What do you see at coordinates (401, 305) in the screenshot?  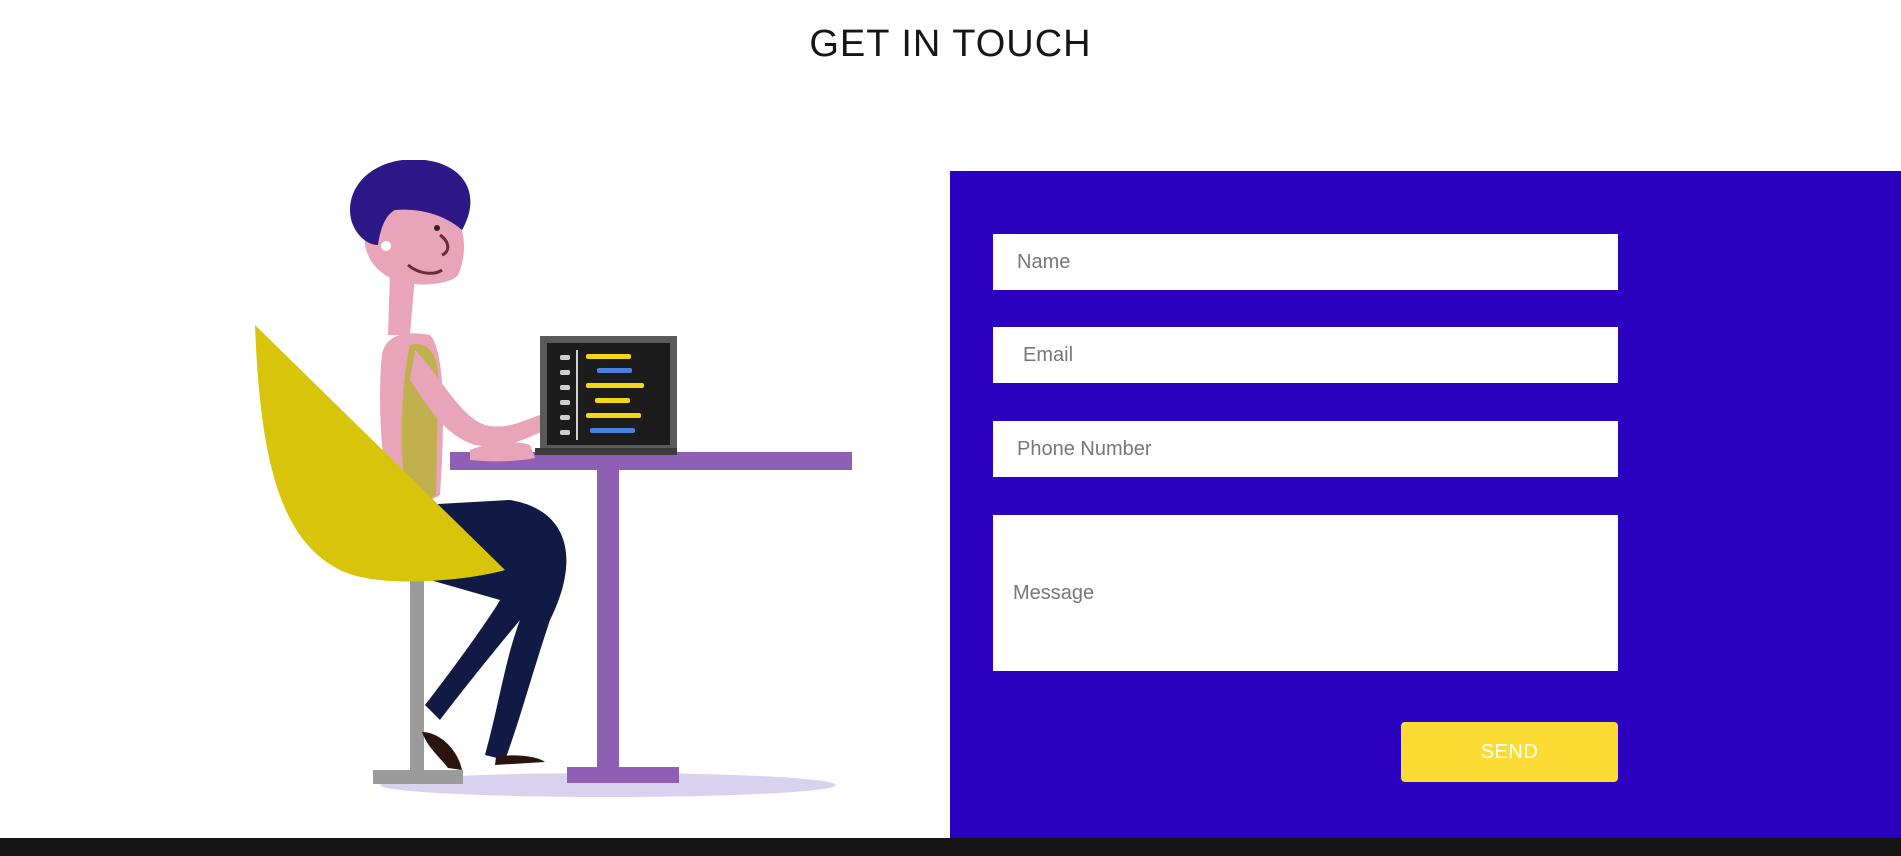 I see `person-neck` at bounding box center [401, 305].